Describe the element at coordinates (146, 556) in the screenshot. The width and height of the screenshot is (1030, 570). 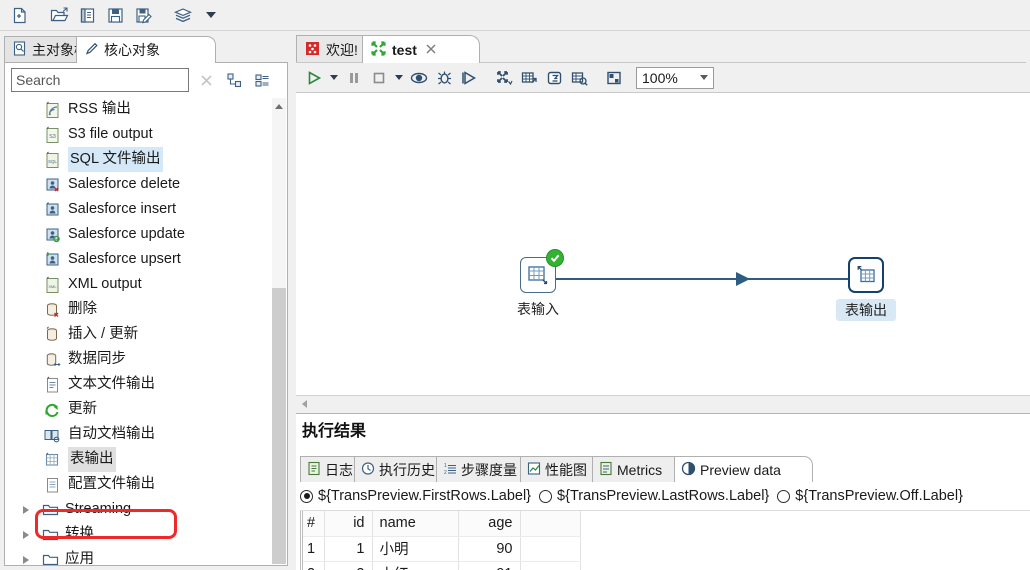
I see `tree-item-application: 应用` at that location.